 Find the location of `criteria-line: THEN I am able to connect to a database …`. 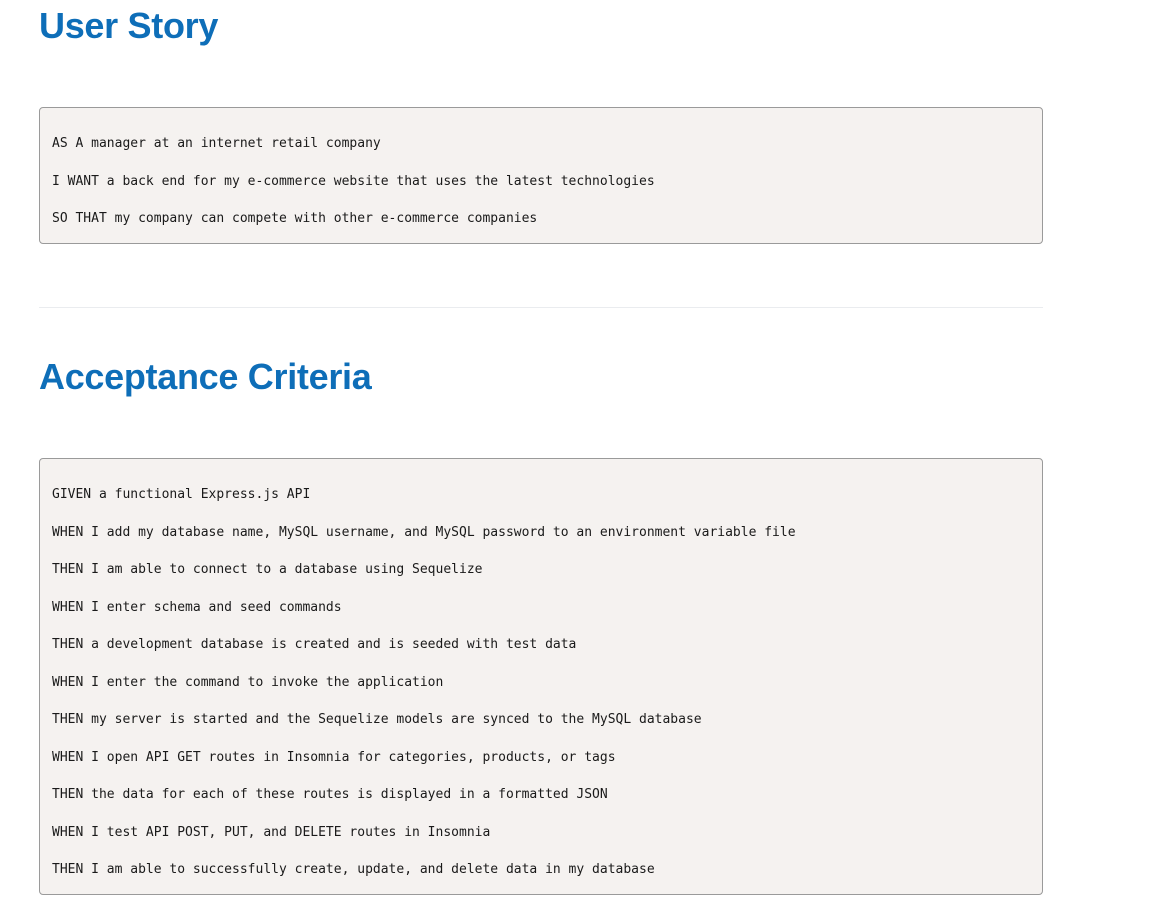

criteria-line: THEN I am able to connect to a database … is located at coordinates (267, 569).